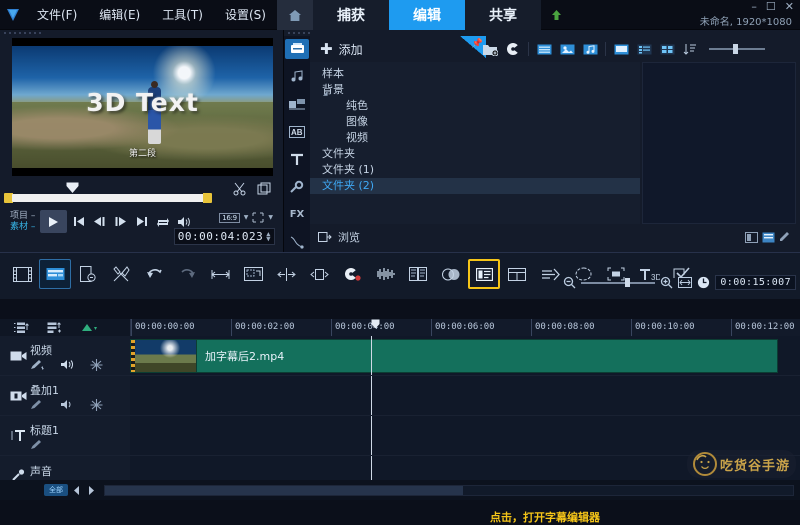  What do you see at coordinates (385, 274) in the screenshot?
I see `audio-mixer-button` at bounding box center [385, 274].